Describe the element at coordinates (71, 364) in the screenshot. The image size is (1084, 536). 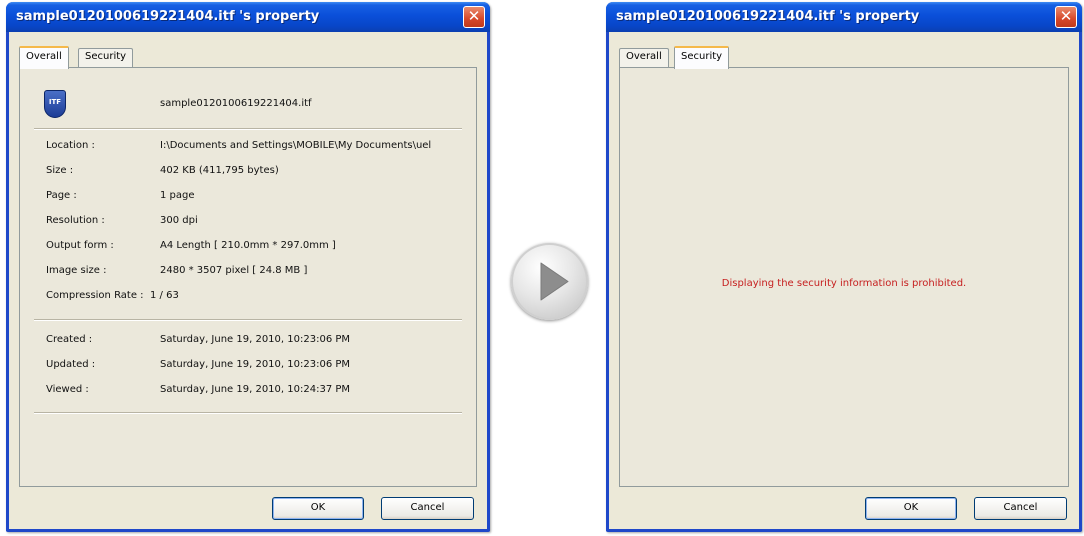
I see `date-label: Updated :` at that location.